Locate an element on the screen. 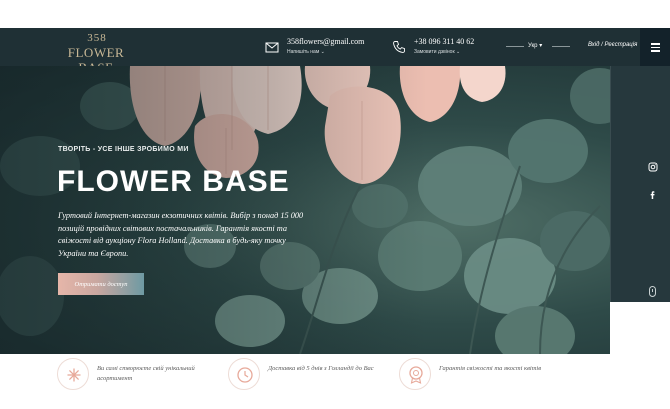 The height and width of the screenshot is (409, 670). flower-icon is located at coordinates (74, 375).